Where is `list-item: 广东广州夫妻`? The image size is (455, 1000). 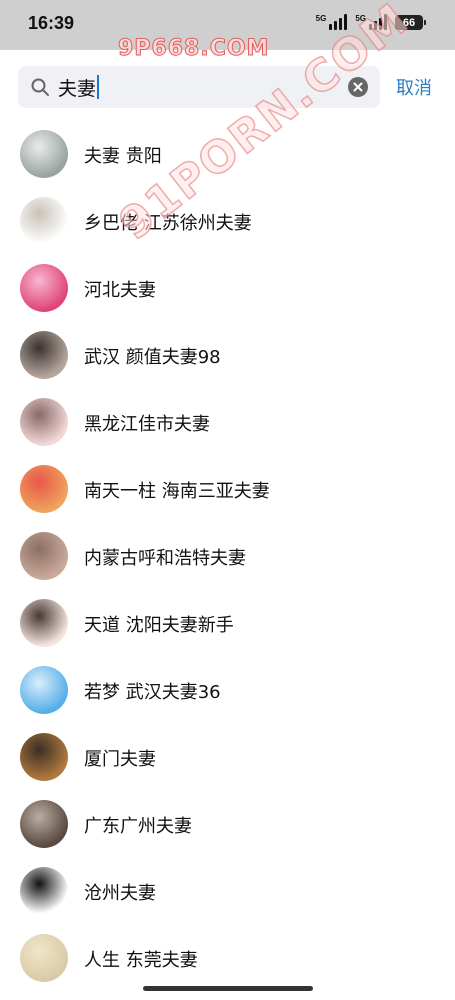
list-item: 广东广州夫妻 is located at coordinates (227, 824).